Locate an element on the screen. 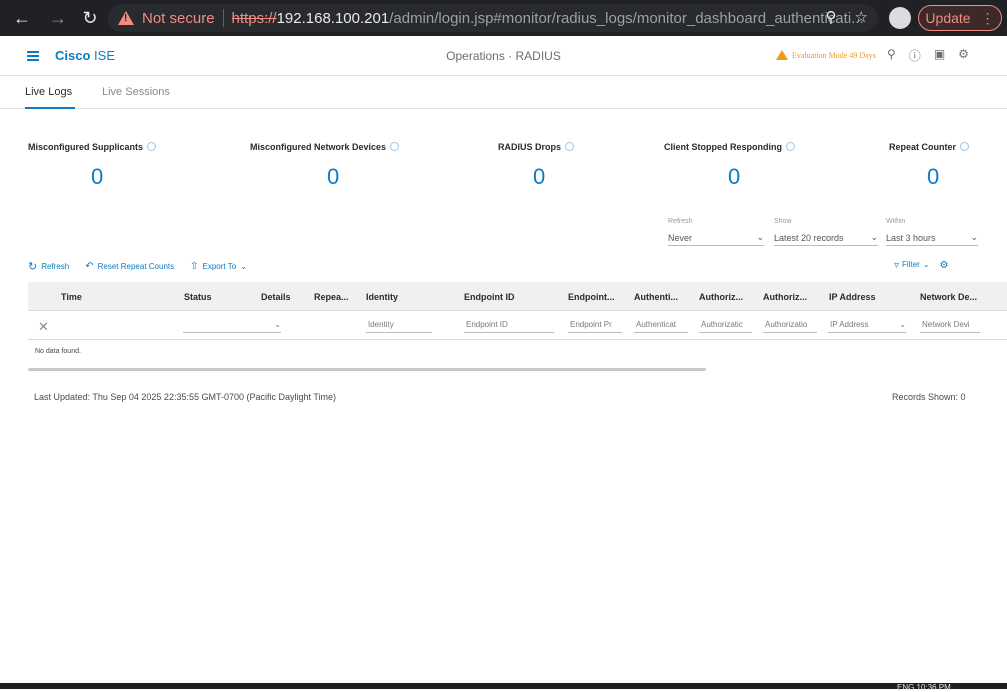 The height and width of the screenshot is (692, 1007). funnel-icon: ▿ is located at coordinates (897, 265).